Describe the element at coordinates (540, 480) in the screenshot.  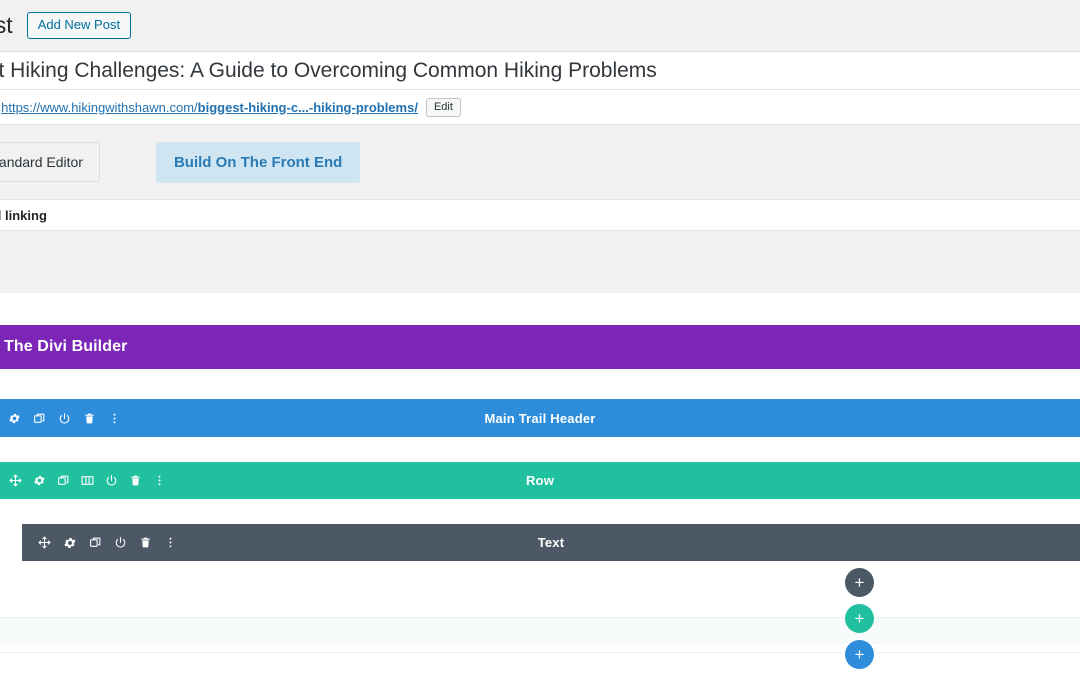
I see `row-bar: Row` at that location.